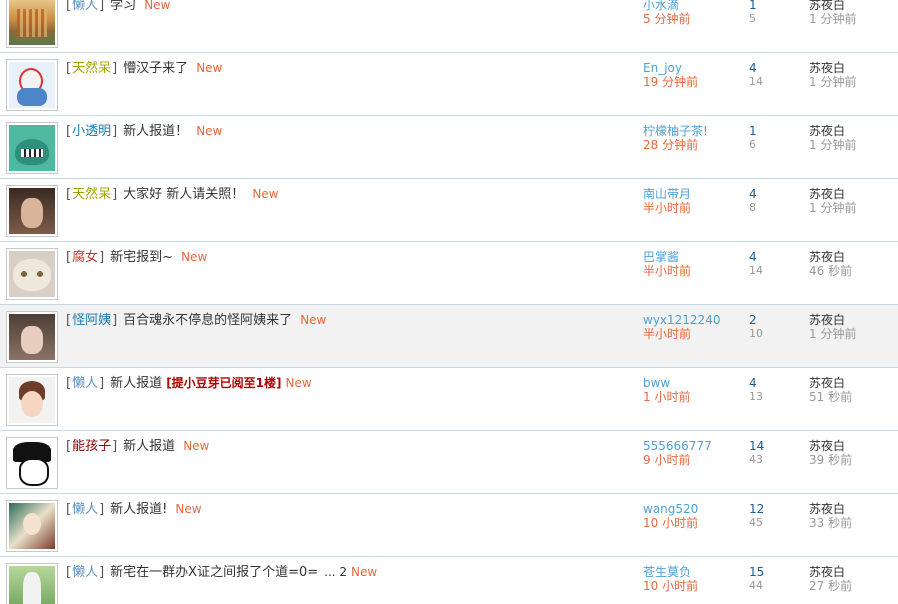  I want to click on thread-category: 腐女, so click(85, 257).